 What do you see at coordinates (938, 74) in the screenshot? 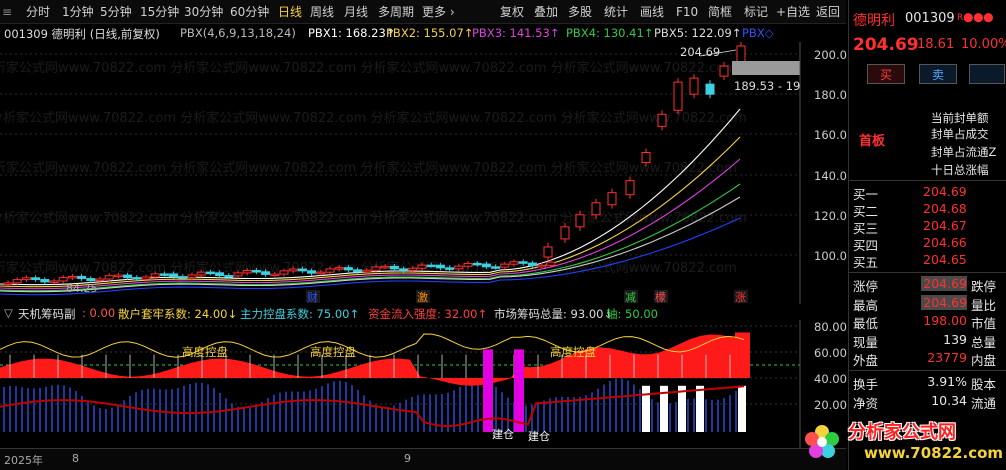
I see `sell-button: 卖` at bounding box center [938, 74].